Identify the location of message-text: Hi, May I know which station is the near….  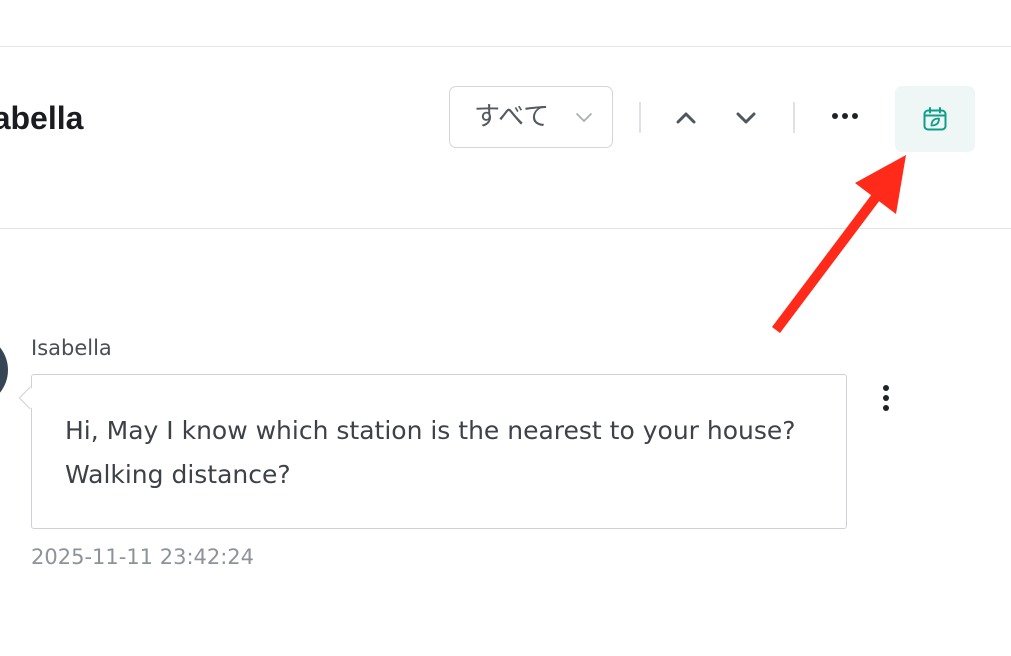
(450, 453).